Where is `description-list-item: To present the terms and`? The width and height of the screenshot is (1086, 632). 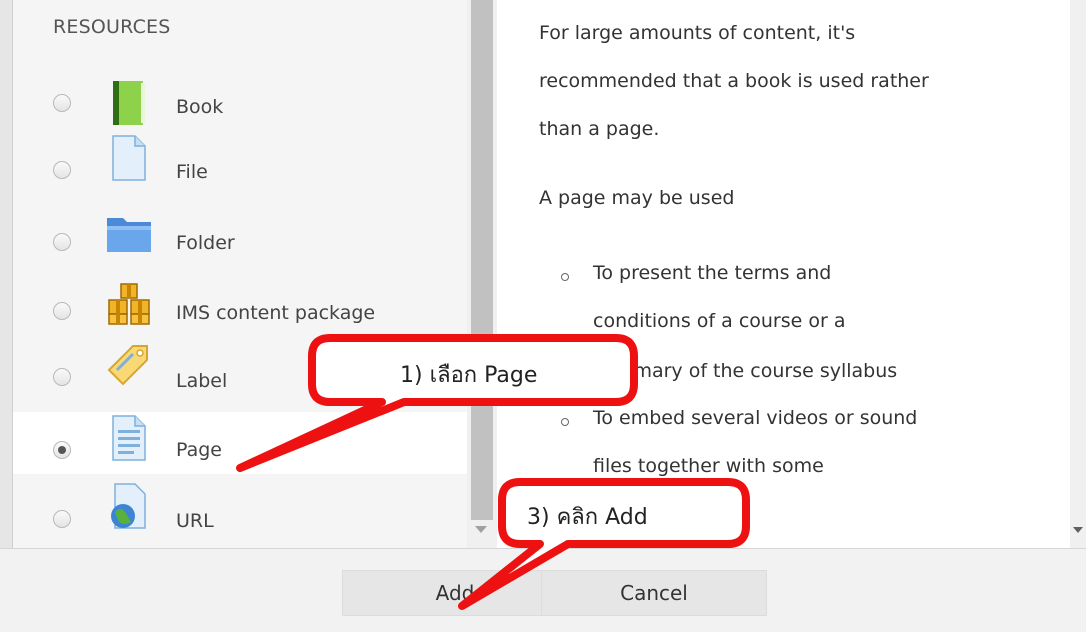 description-list-item: To present the terms and is located at coordinates (712, 273).